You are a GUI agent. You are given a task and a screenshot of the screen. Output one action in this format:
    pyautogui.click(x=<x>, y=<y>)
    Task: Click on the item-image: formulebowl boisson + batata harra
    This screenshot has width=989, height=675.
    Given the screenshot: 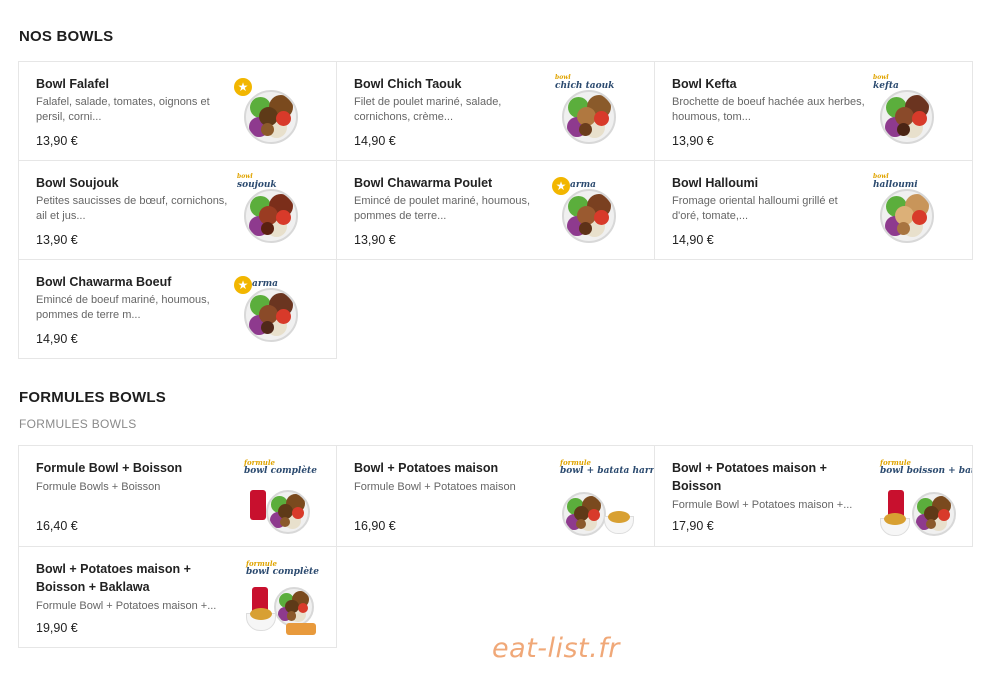 What is the action you would take?
    pyautogui.click(x=926, y=496)
    